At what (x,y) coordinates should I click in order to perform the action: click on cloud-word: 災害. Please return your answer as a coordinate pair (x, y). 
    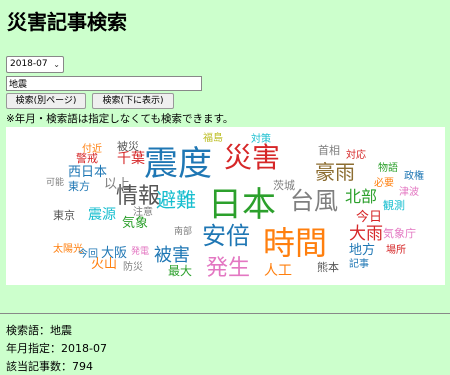
    Looking at the image, I should click on (252, 157).